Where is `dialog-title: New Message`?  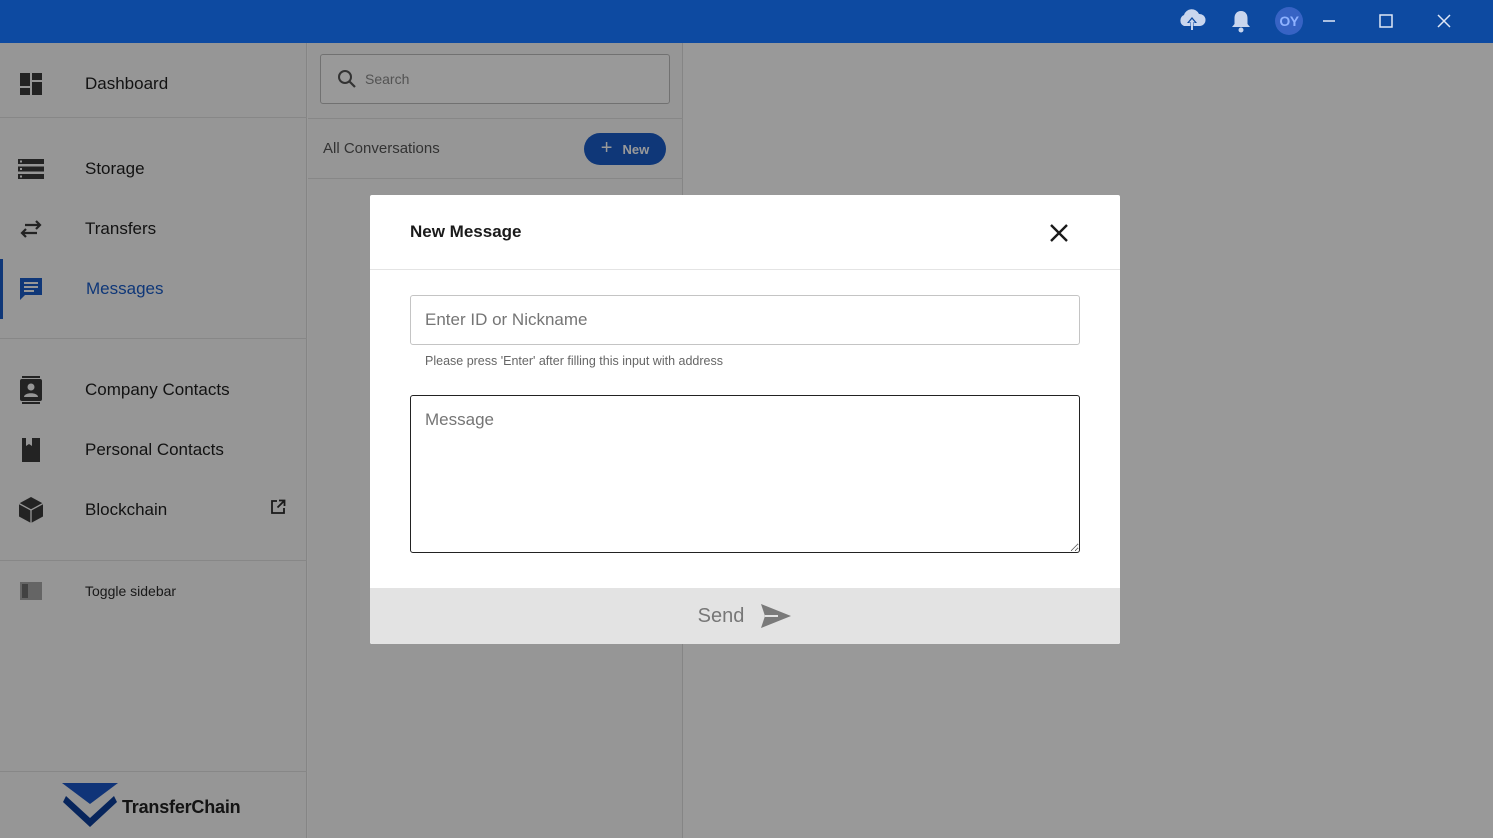
dialog-title: New Message is located at coordinates (466, 231).